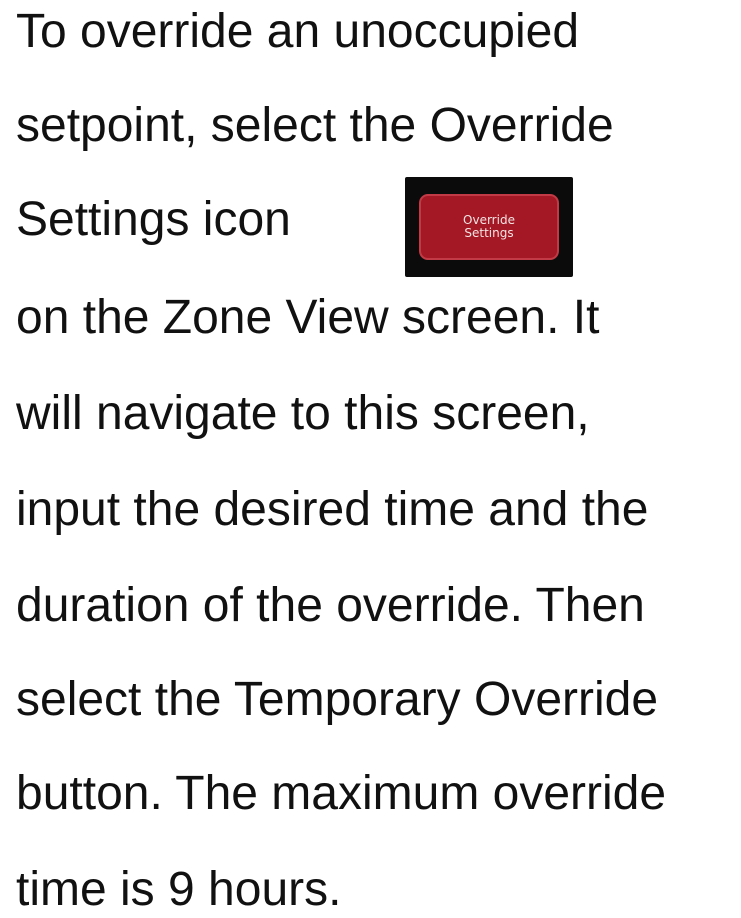  What do you see at coordinates (308, 317) in the screenshot?
I see `instruction-line: on the Zone View screen. It` at bounding box center [308, 317].